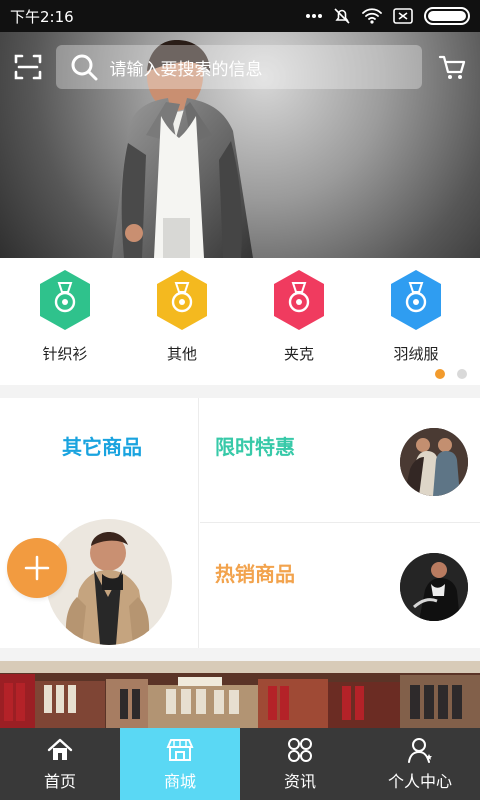 This screenshot has height=800, width=480. Describe the element at coordinates (340, 460) in the screenshot. I see `limited-offer-card: 限时特惠` at that location.